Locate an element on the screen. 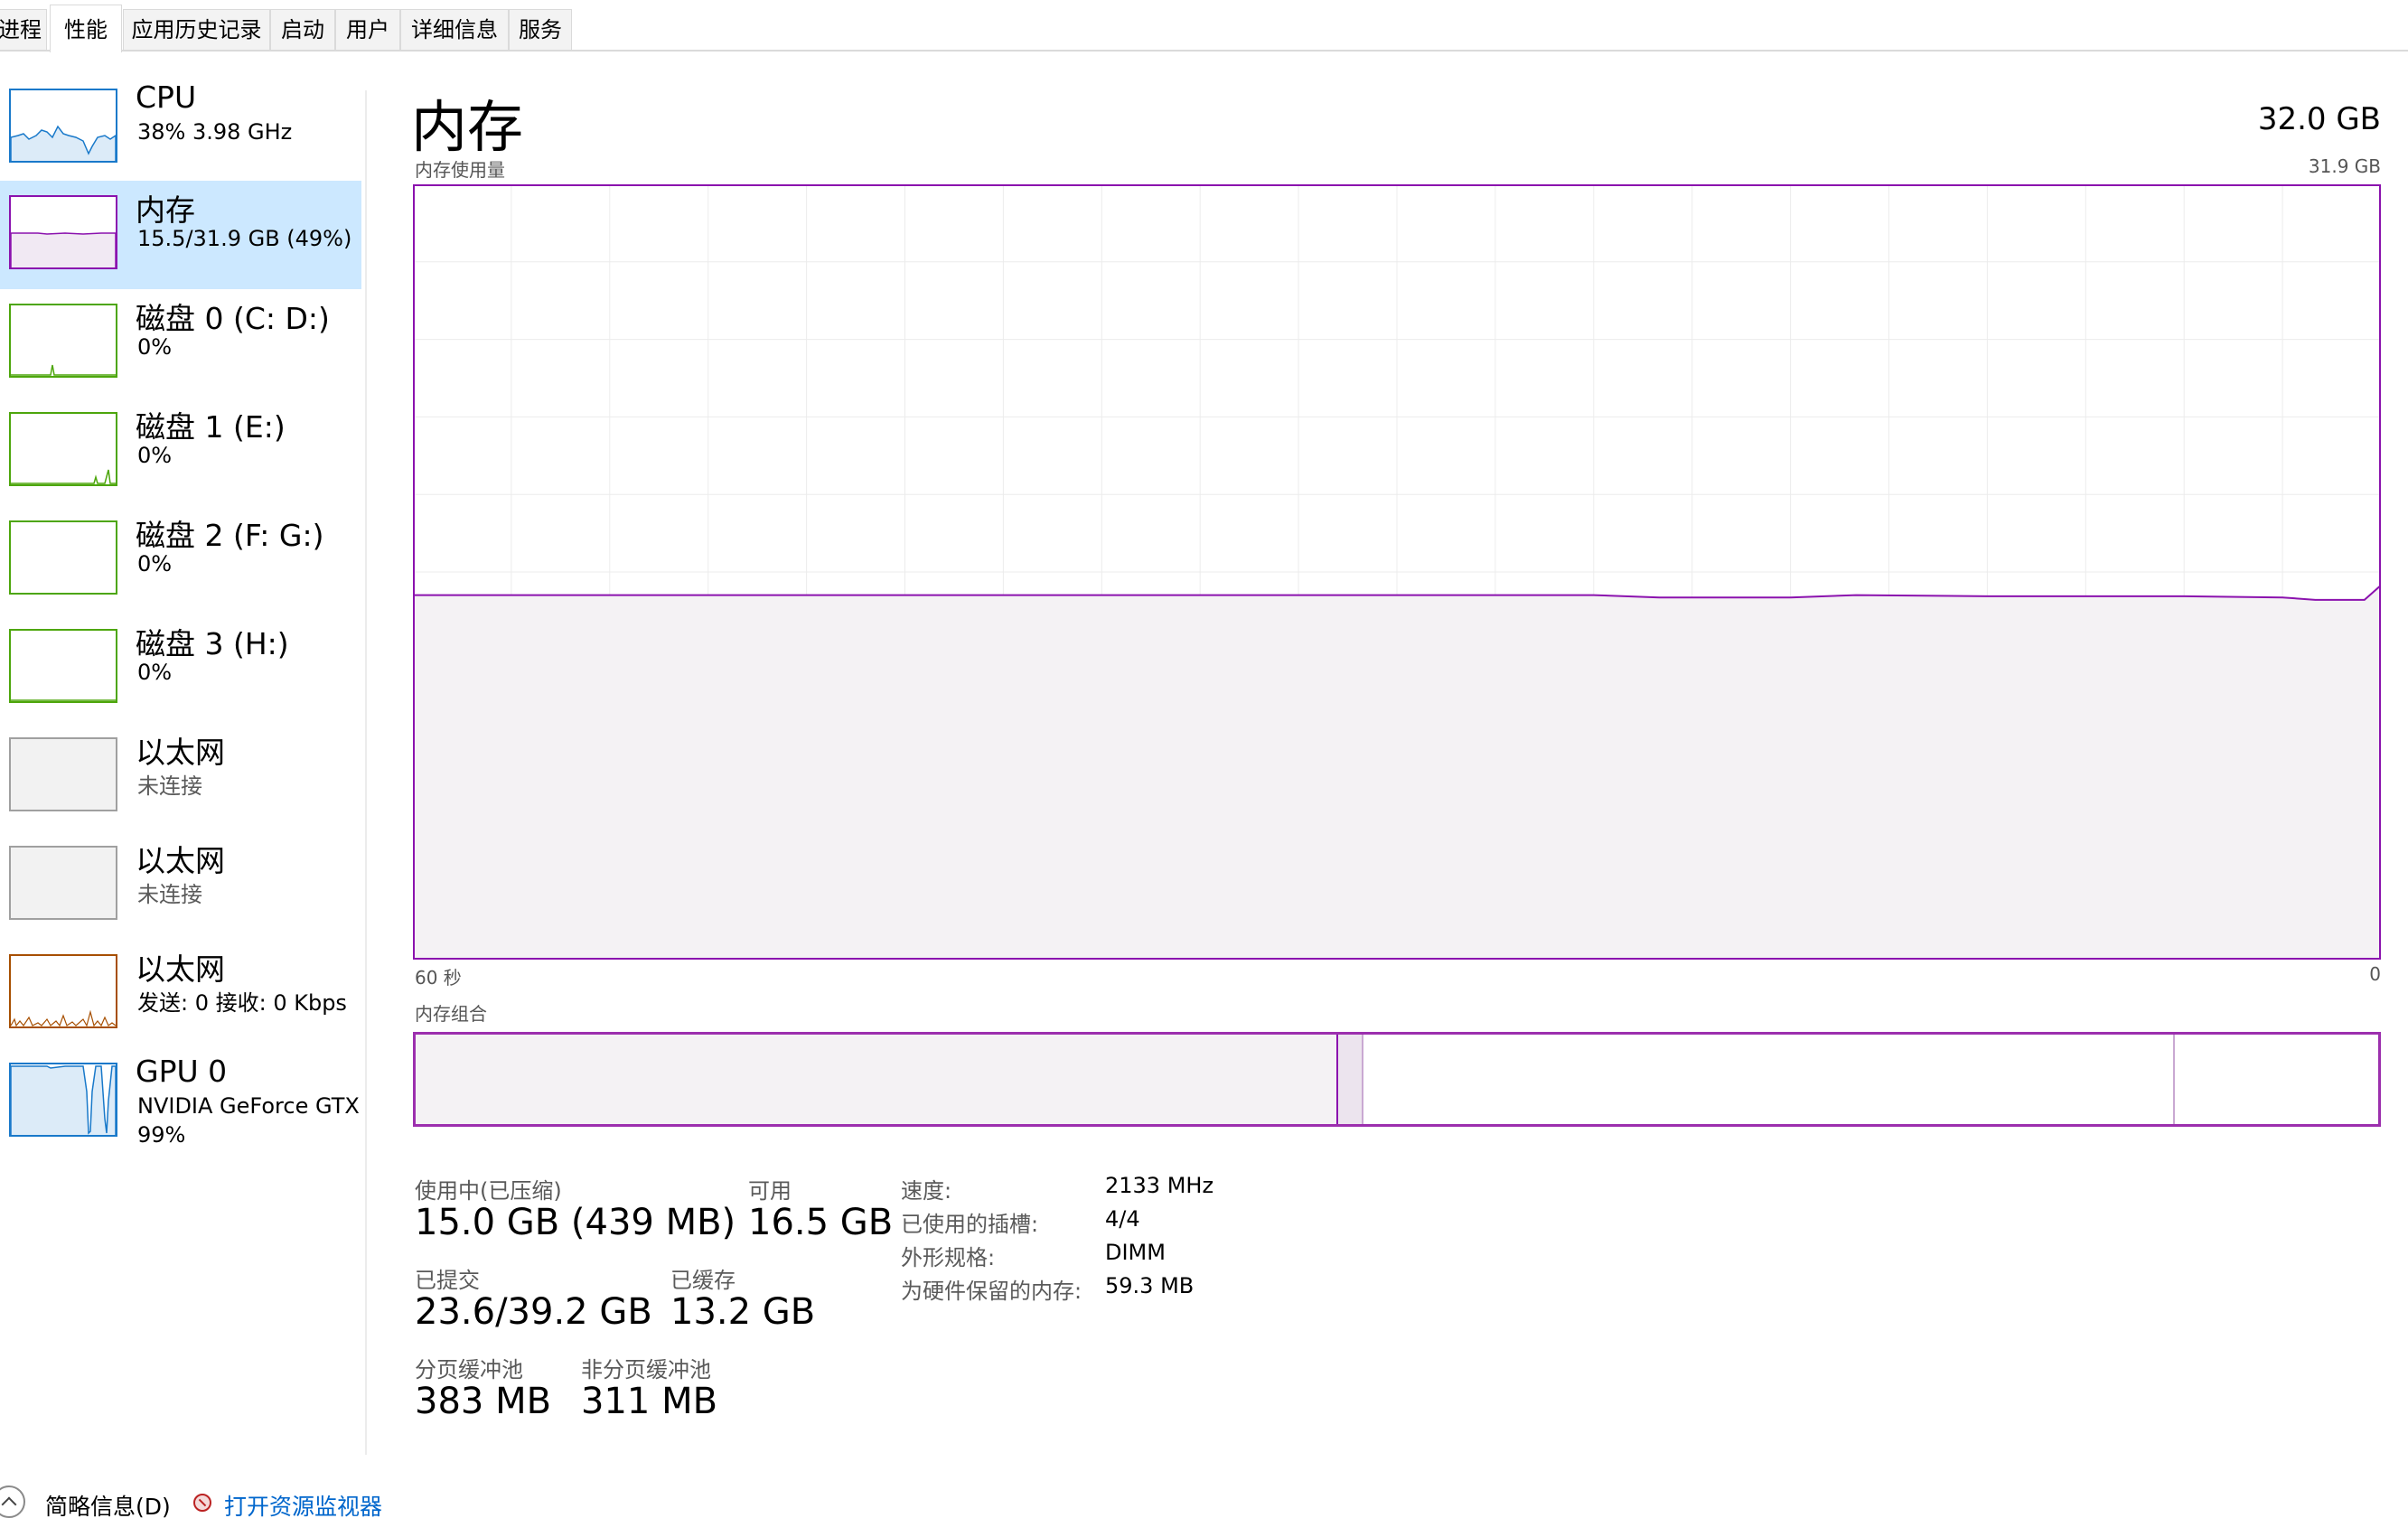  sidebar-item-subtitle-2: 99% is located at coordinates (161, 1135).